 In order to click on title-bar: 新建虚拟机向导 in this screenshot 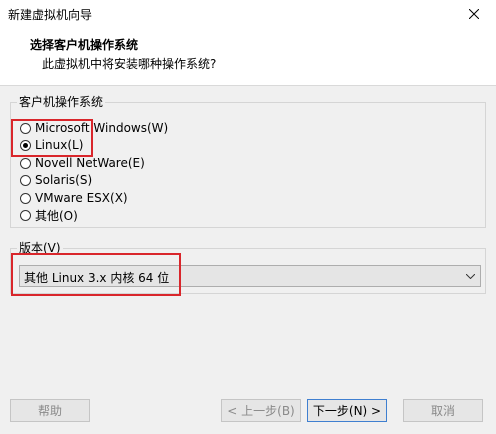, I will do `click(248, 14)`.